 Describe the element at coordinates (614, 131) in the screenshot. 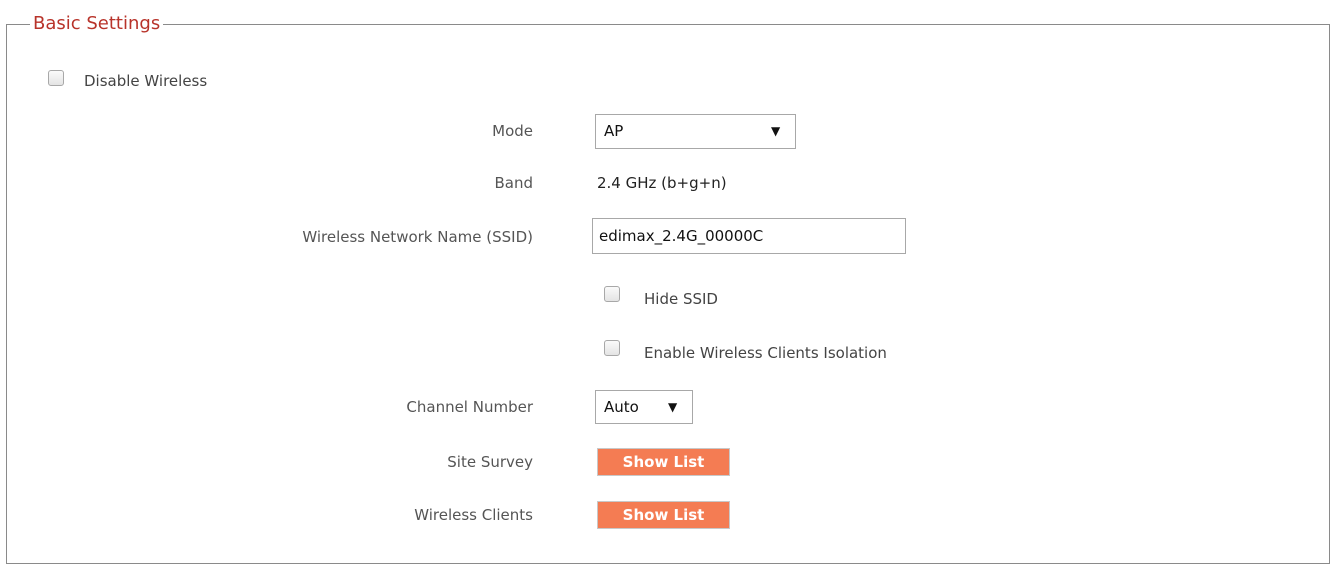

I see `mode-select-value: AP` at that location.